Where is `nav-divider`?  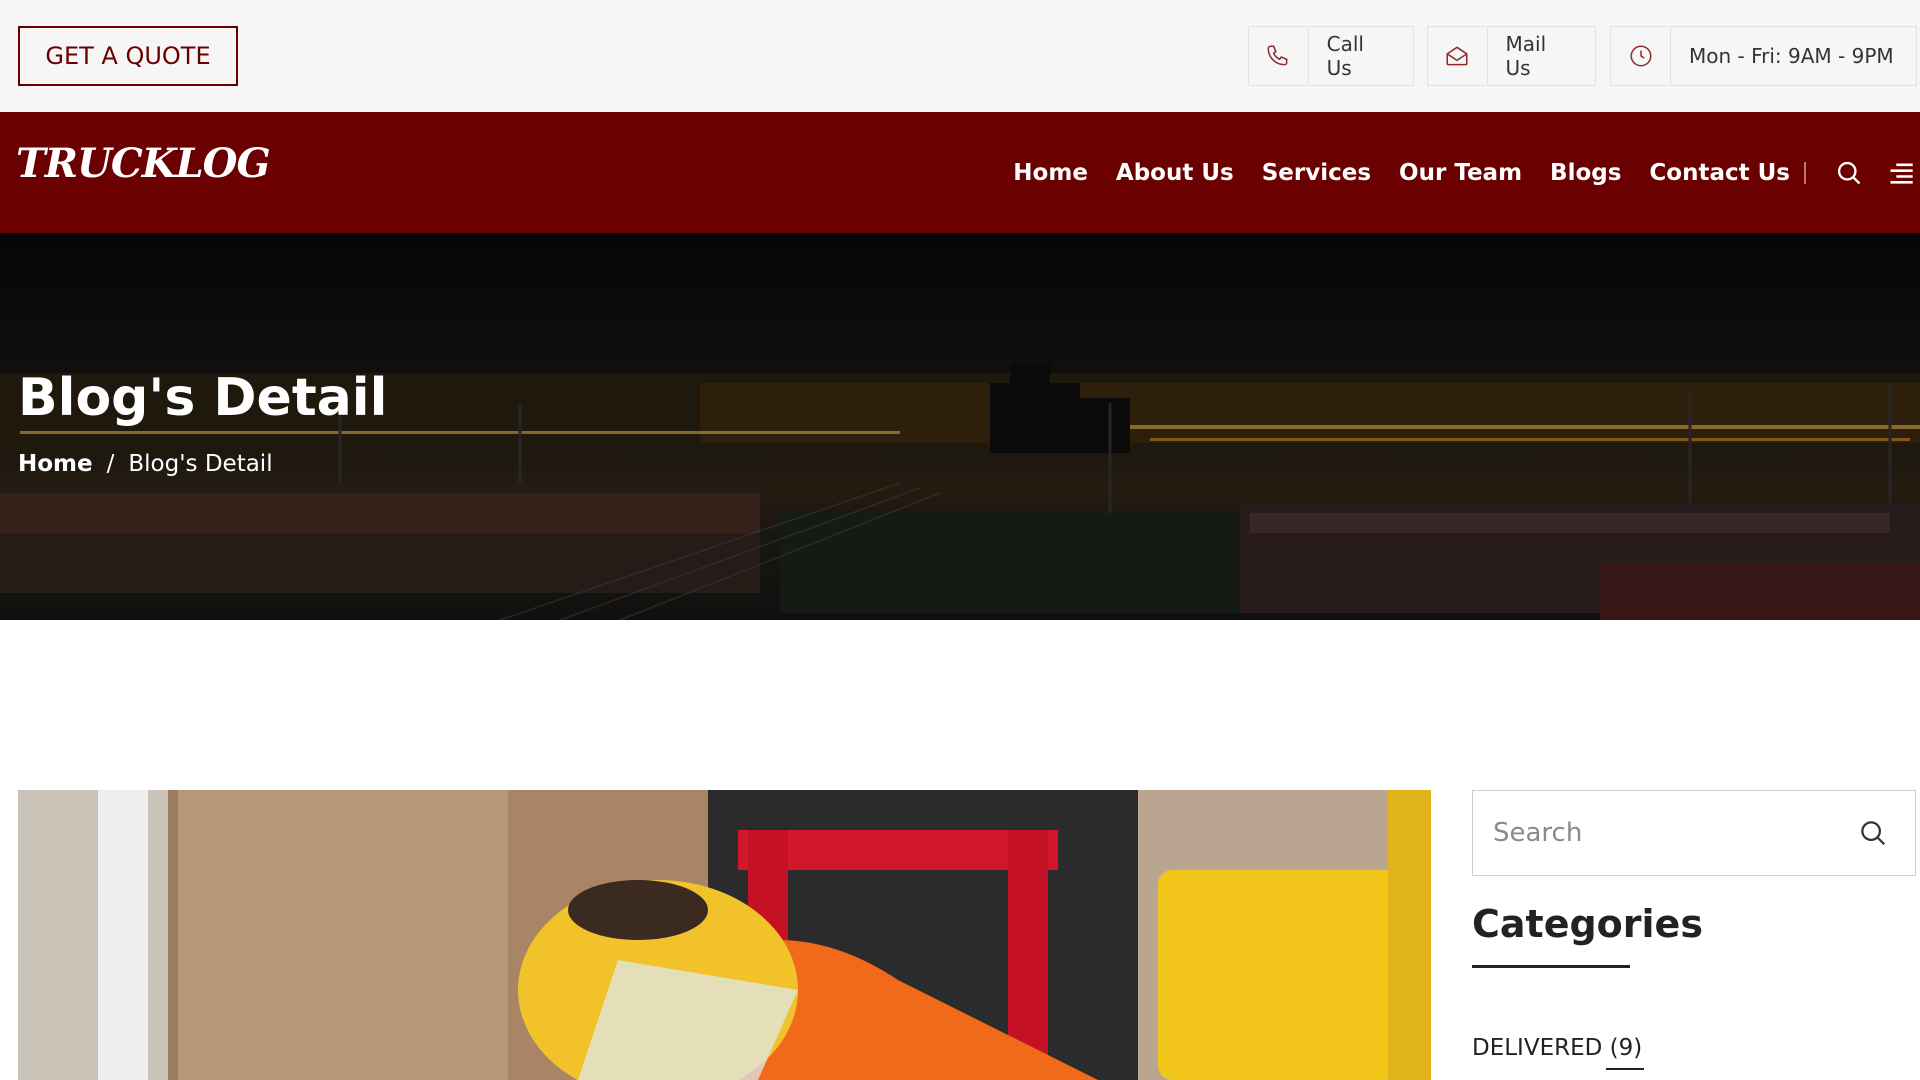 nav-divider is located at coordinates (1805, 172).